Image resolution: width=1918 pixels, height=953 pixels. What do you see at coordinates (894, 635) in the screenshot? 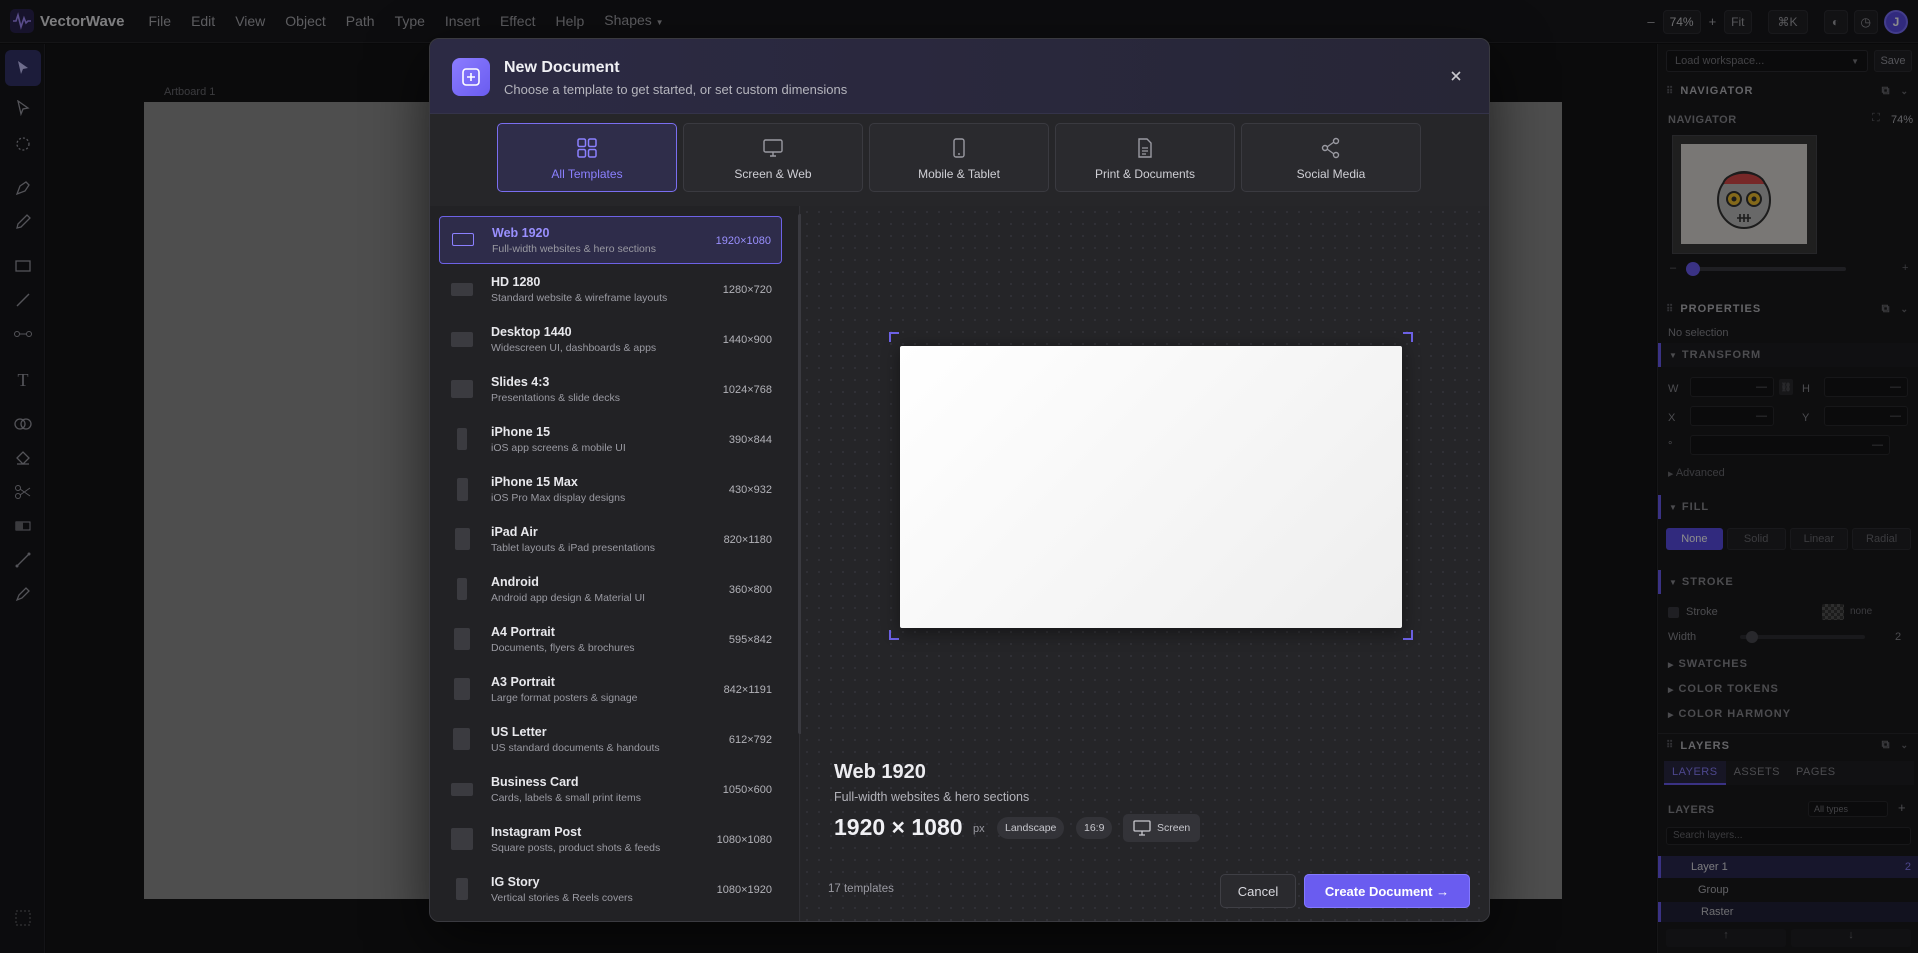
I see `preview-corner-bl` at bounding box center [894, 635].